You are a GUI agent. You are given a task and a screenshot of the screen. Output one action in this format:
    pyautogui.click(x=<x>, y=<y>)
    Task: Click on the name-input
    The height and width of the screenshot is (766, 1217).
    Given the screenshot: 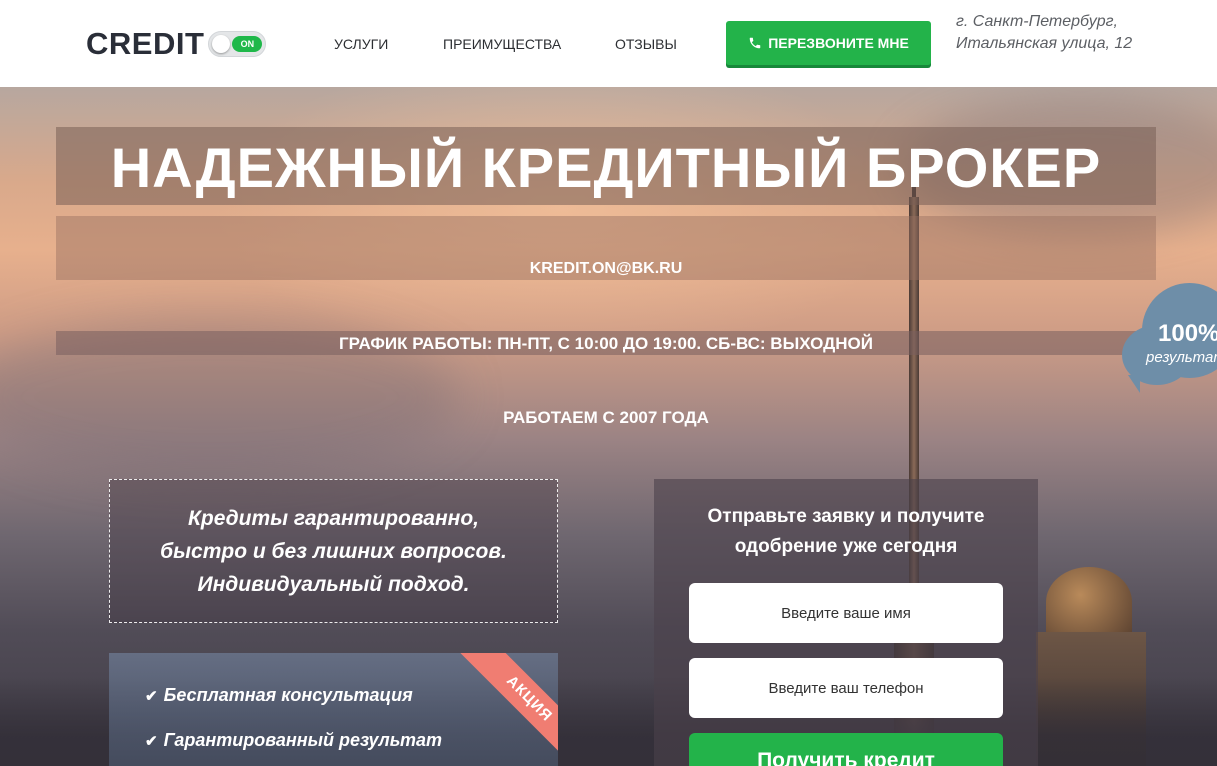 What is the action you would take?
    pyautogui.click(x=846, y=613)
    